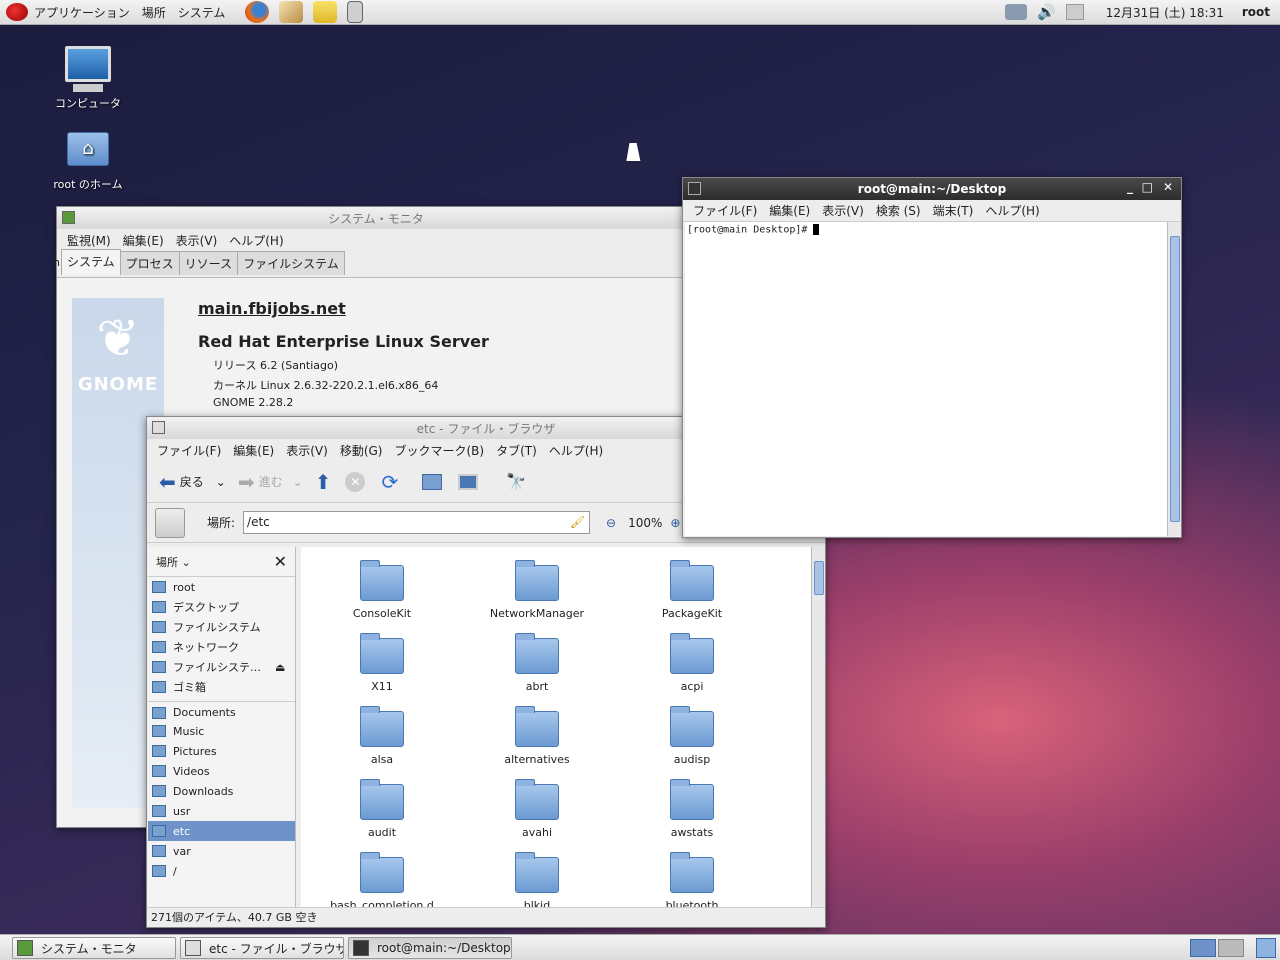 Image resolution: width=1280 pixels, height=960 pixels. Describe the element at coordinates (82, 12) in the screenshot. I see `applications-menu: アプリケーション` at that location.